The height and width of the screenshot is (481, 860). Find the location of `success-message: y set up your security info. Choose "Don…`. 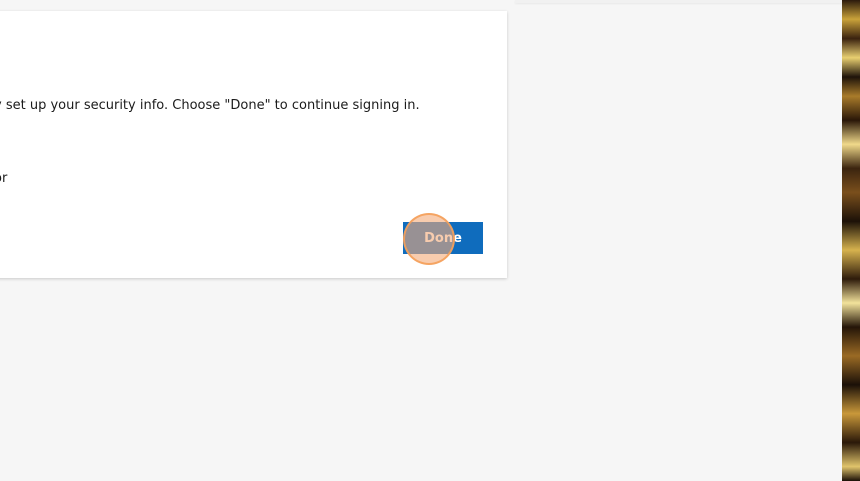

success-message: y set up your security info. Choose "Don… is located at coordinates (210, 105).